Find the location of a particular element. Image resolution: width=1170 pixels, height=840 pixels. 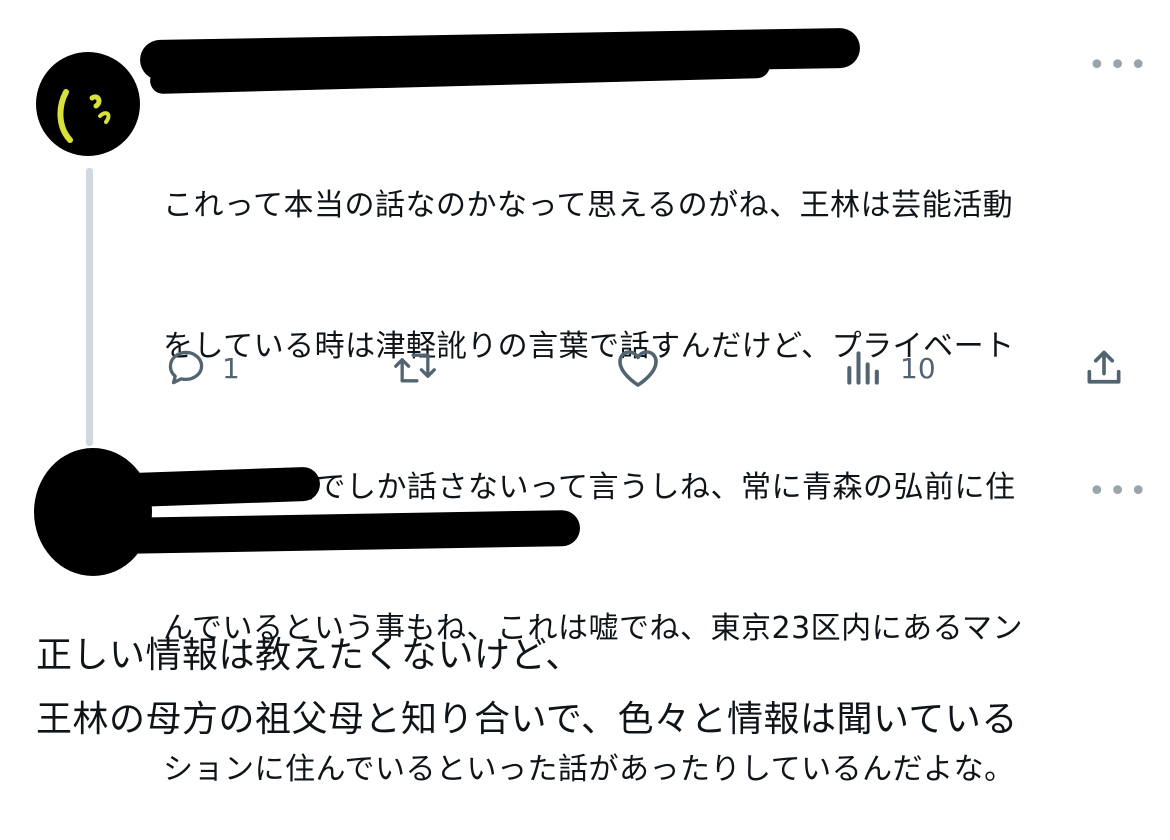

redacted-username is located at coordinates (220, 487).